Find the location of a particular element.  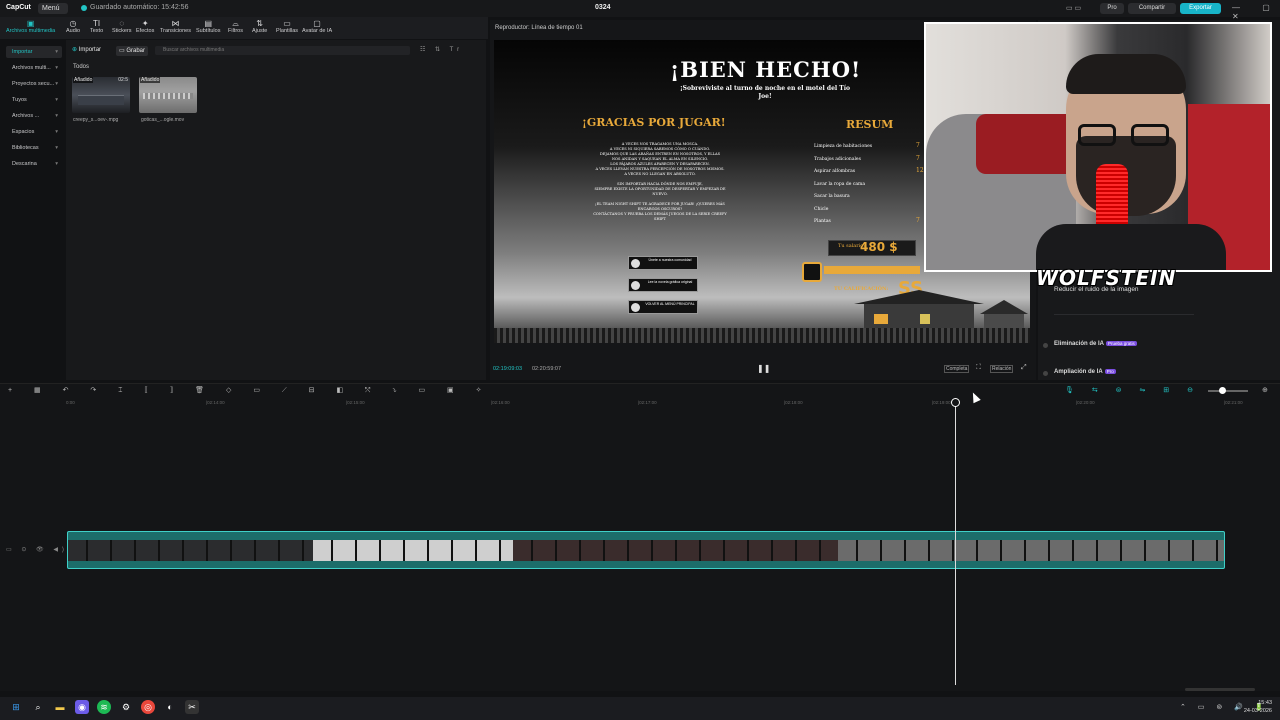

effects-icon: ✦ is located at coordinates (145, 23).